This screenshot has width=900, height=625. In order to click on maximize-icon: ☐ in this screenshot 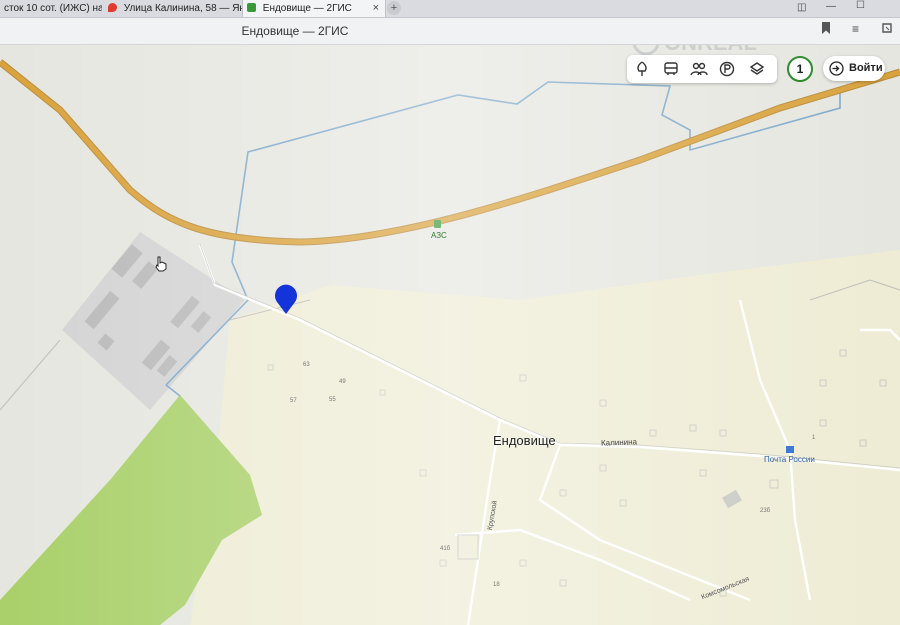, I will do `click(860, 5)`.